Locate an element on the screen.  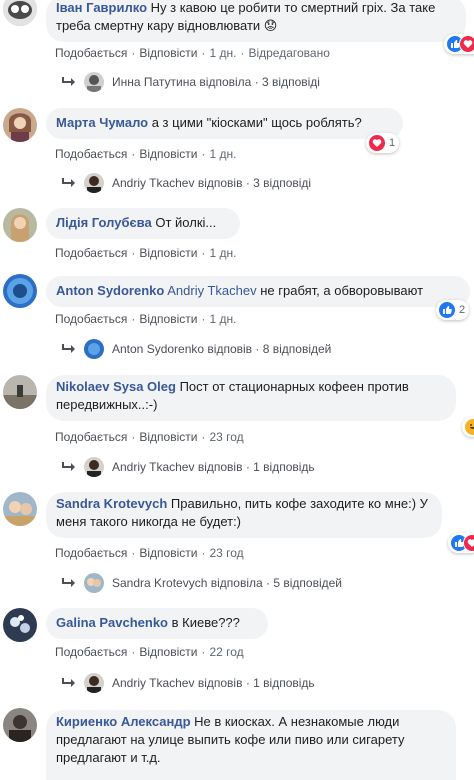
reply-count: 8 відповідей is located at coordinates (297, 349).